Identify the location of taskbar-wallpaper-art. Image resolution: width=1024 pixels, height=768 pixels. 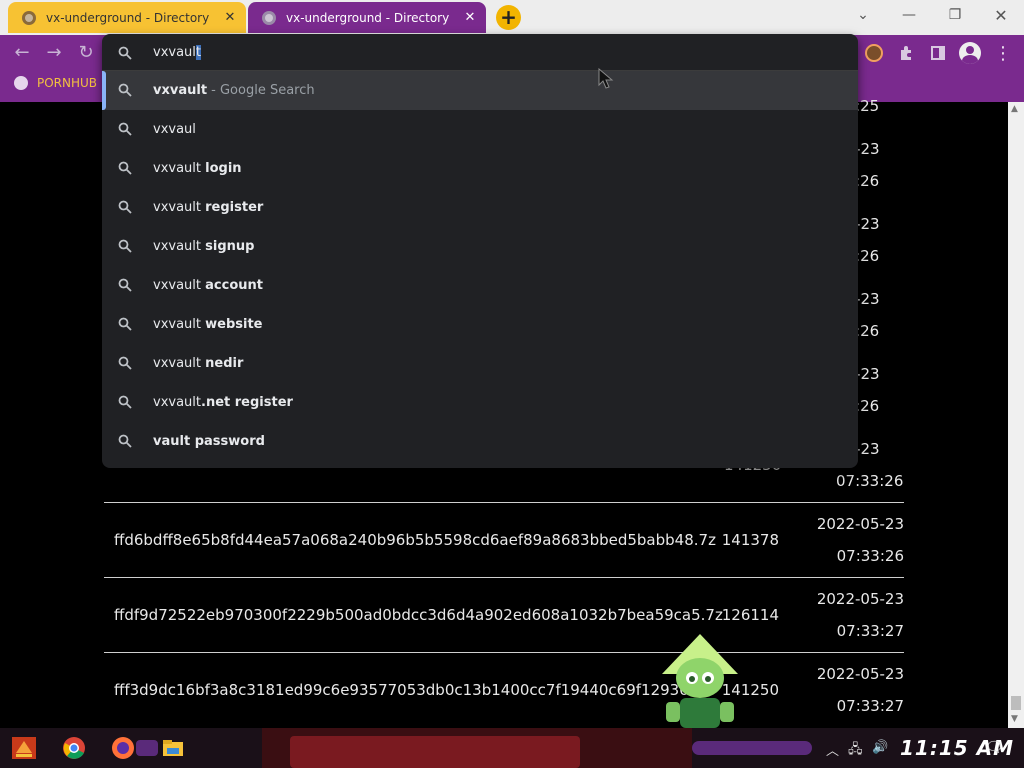
(435, 752).